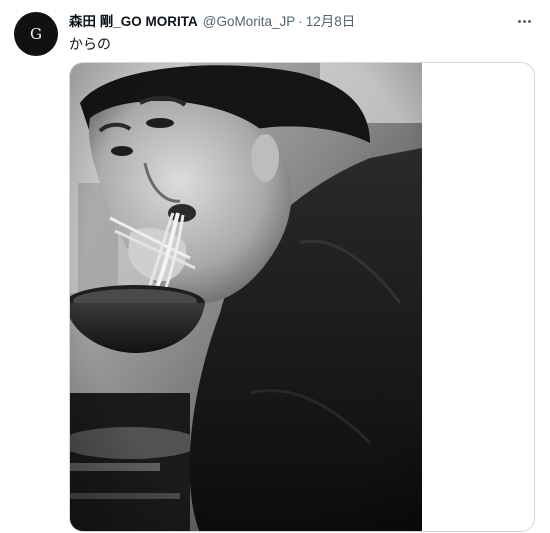  Describe the element at coordinates (90, 44) in the screenshot. I see `tweet-text: からの` at that location.